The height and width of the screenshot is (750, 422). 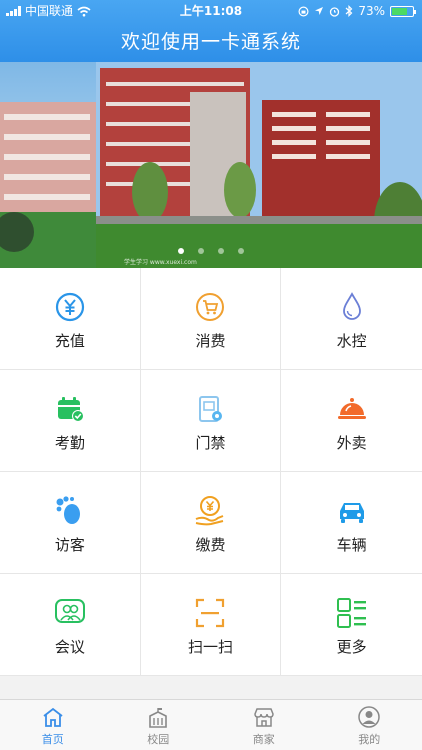 What do you see at coordinates (69, 307) in the screenshot?
I see `yuan-coin-icon` at bounding box center [69, 307].